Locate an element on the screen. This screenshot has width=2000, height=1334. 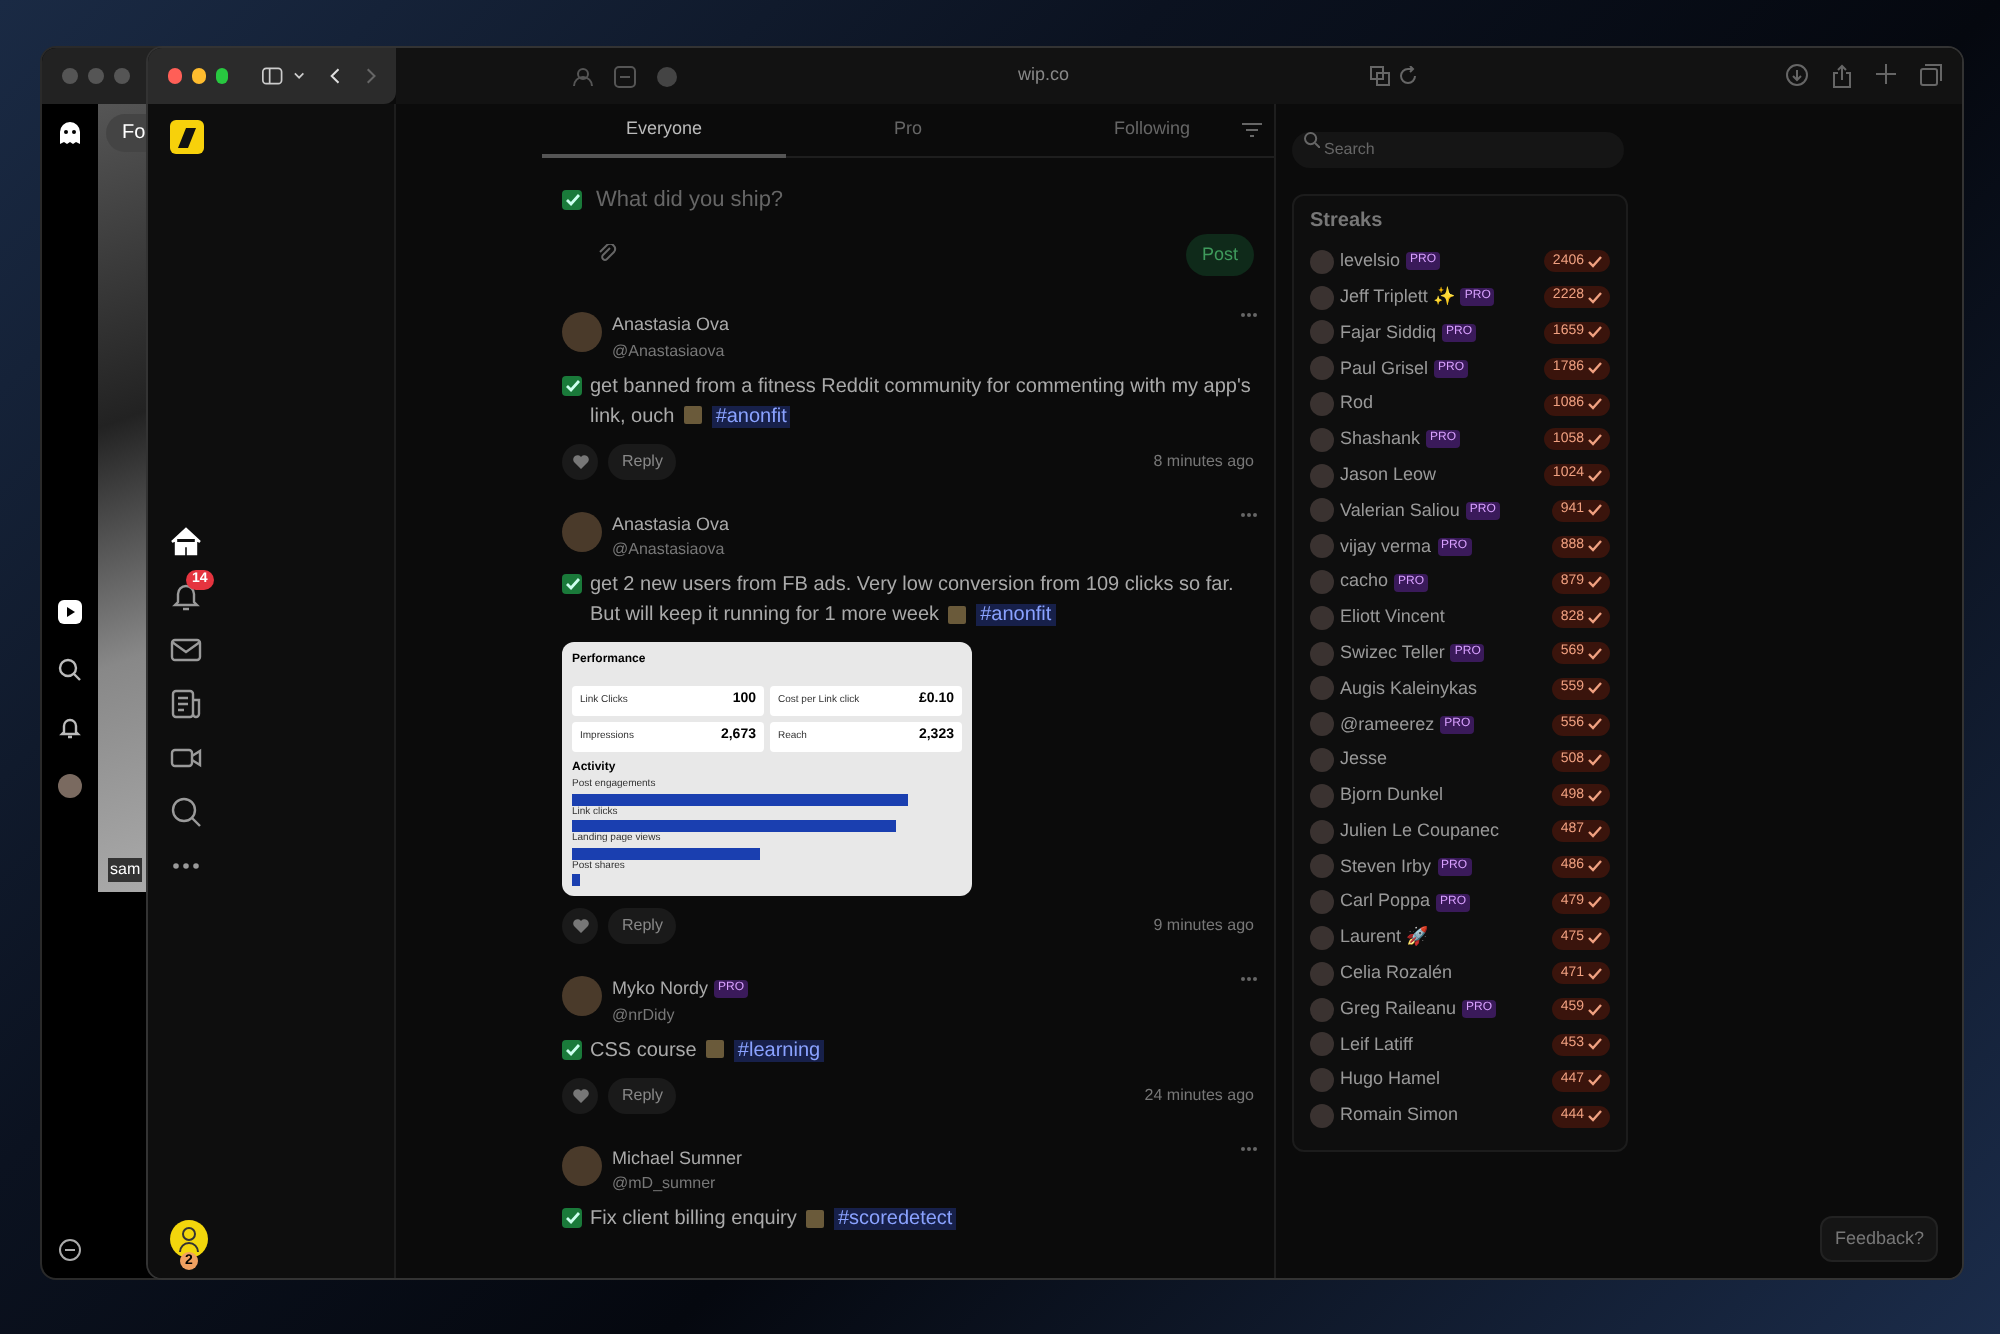
user-name: Fajar Siddiq is located at coordinates (1388, 332).